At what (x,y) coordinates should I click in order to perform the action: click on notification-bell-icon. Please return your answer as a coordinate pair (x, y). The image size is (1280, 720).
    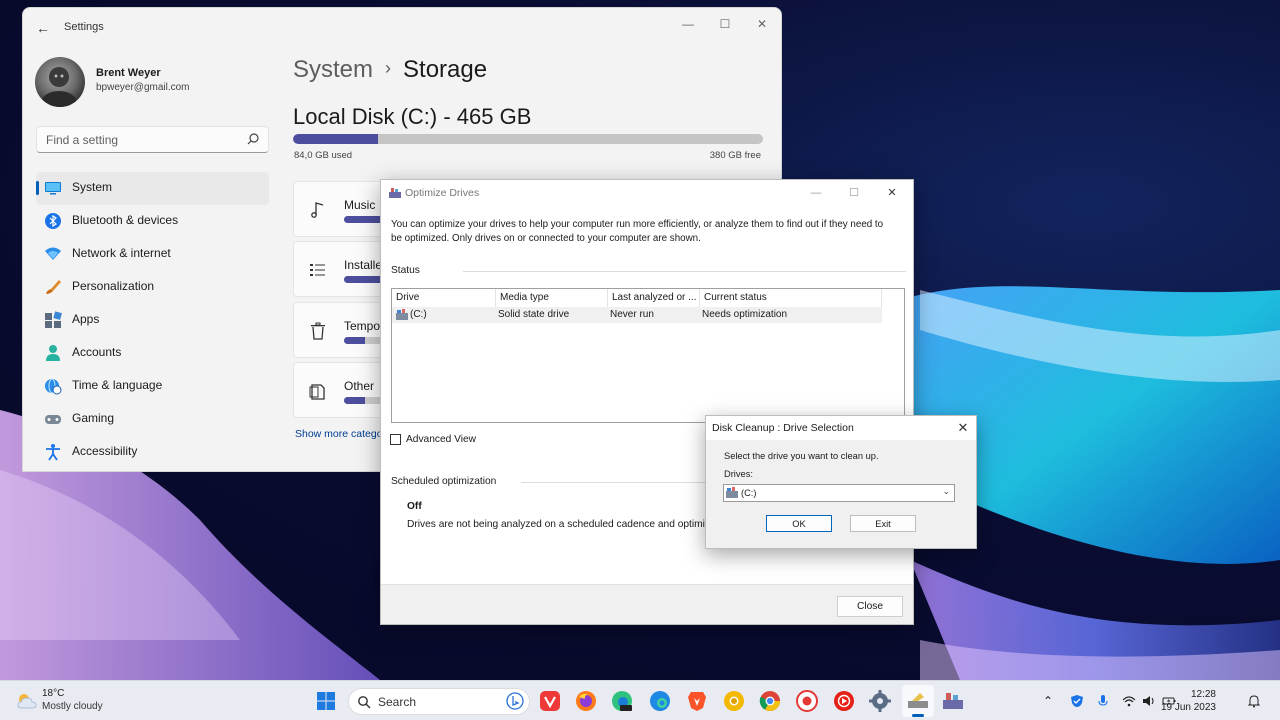
    Looking at the image, I should click on (1254, 701).